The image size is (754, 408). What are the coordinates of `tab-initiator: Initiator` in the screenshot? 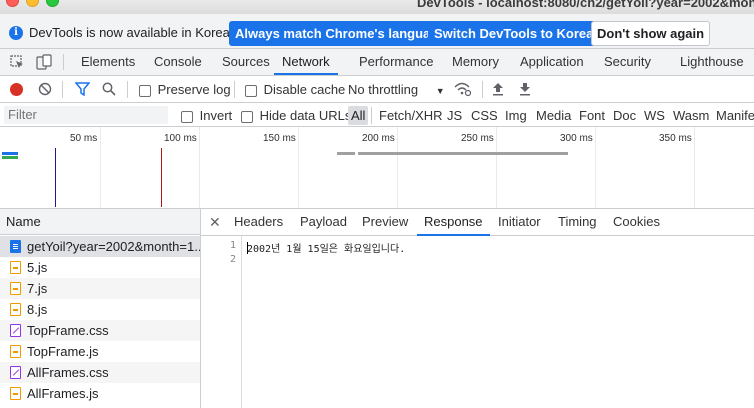 It's located at (519, 222).